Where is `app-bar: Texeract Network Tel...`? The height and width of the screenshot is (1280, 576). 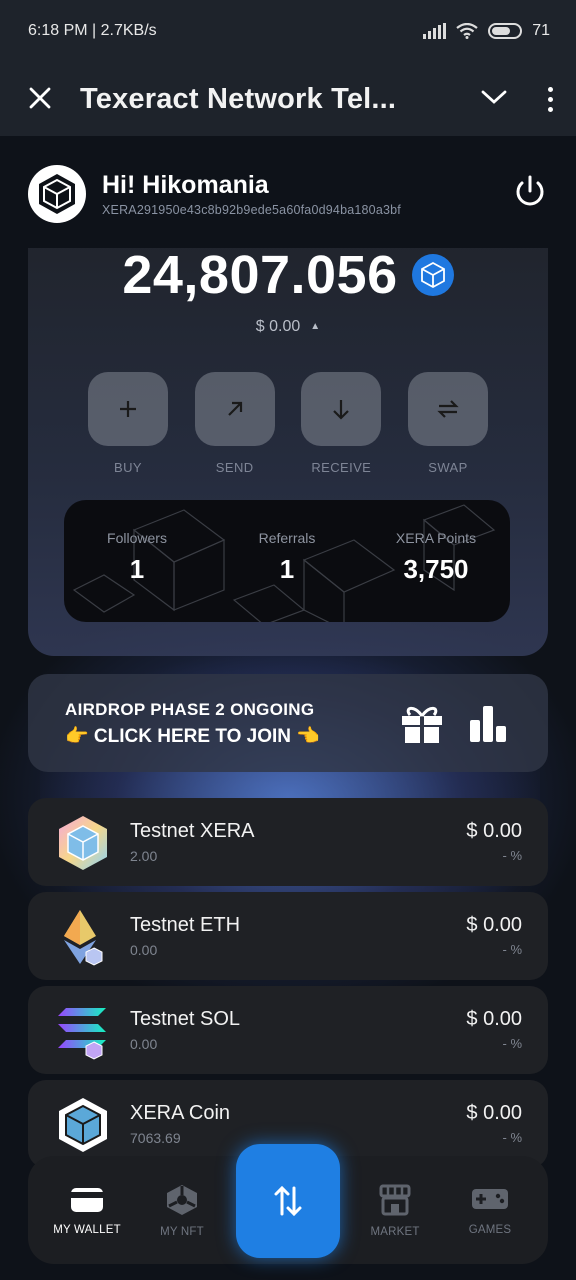
app-bar: Texeract Network Tel... is located at coordinates (288, 99).